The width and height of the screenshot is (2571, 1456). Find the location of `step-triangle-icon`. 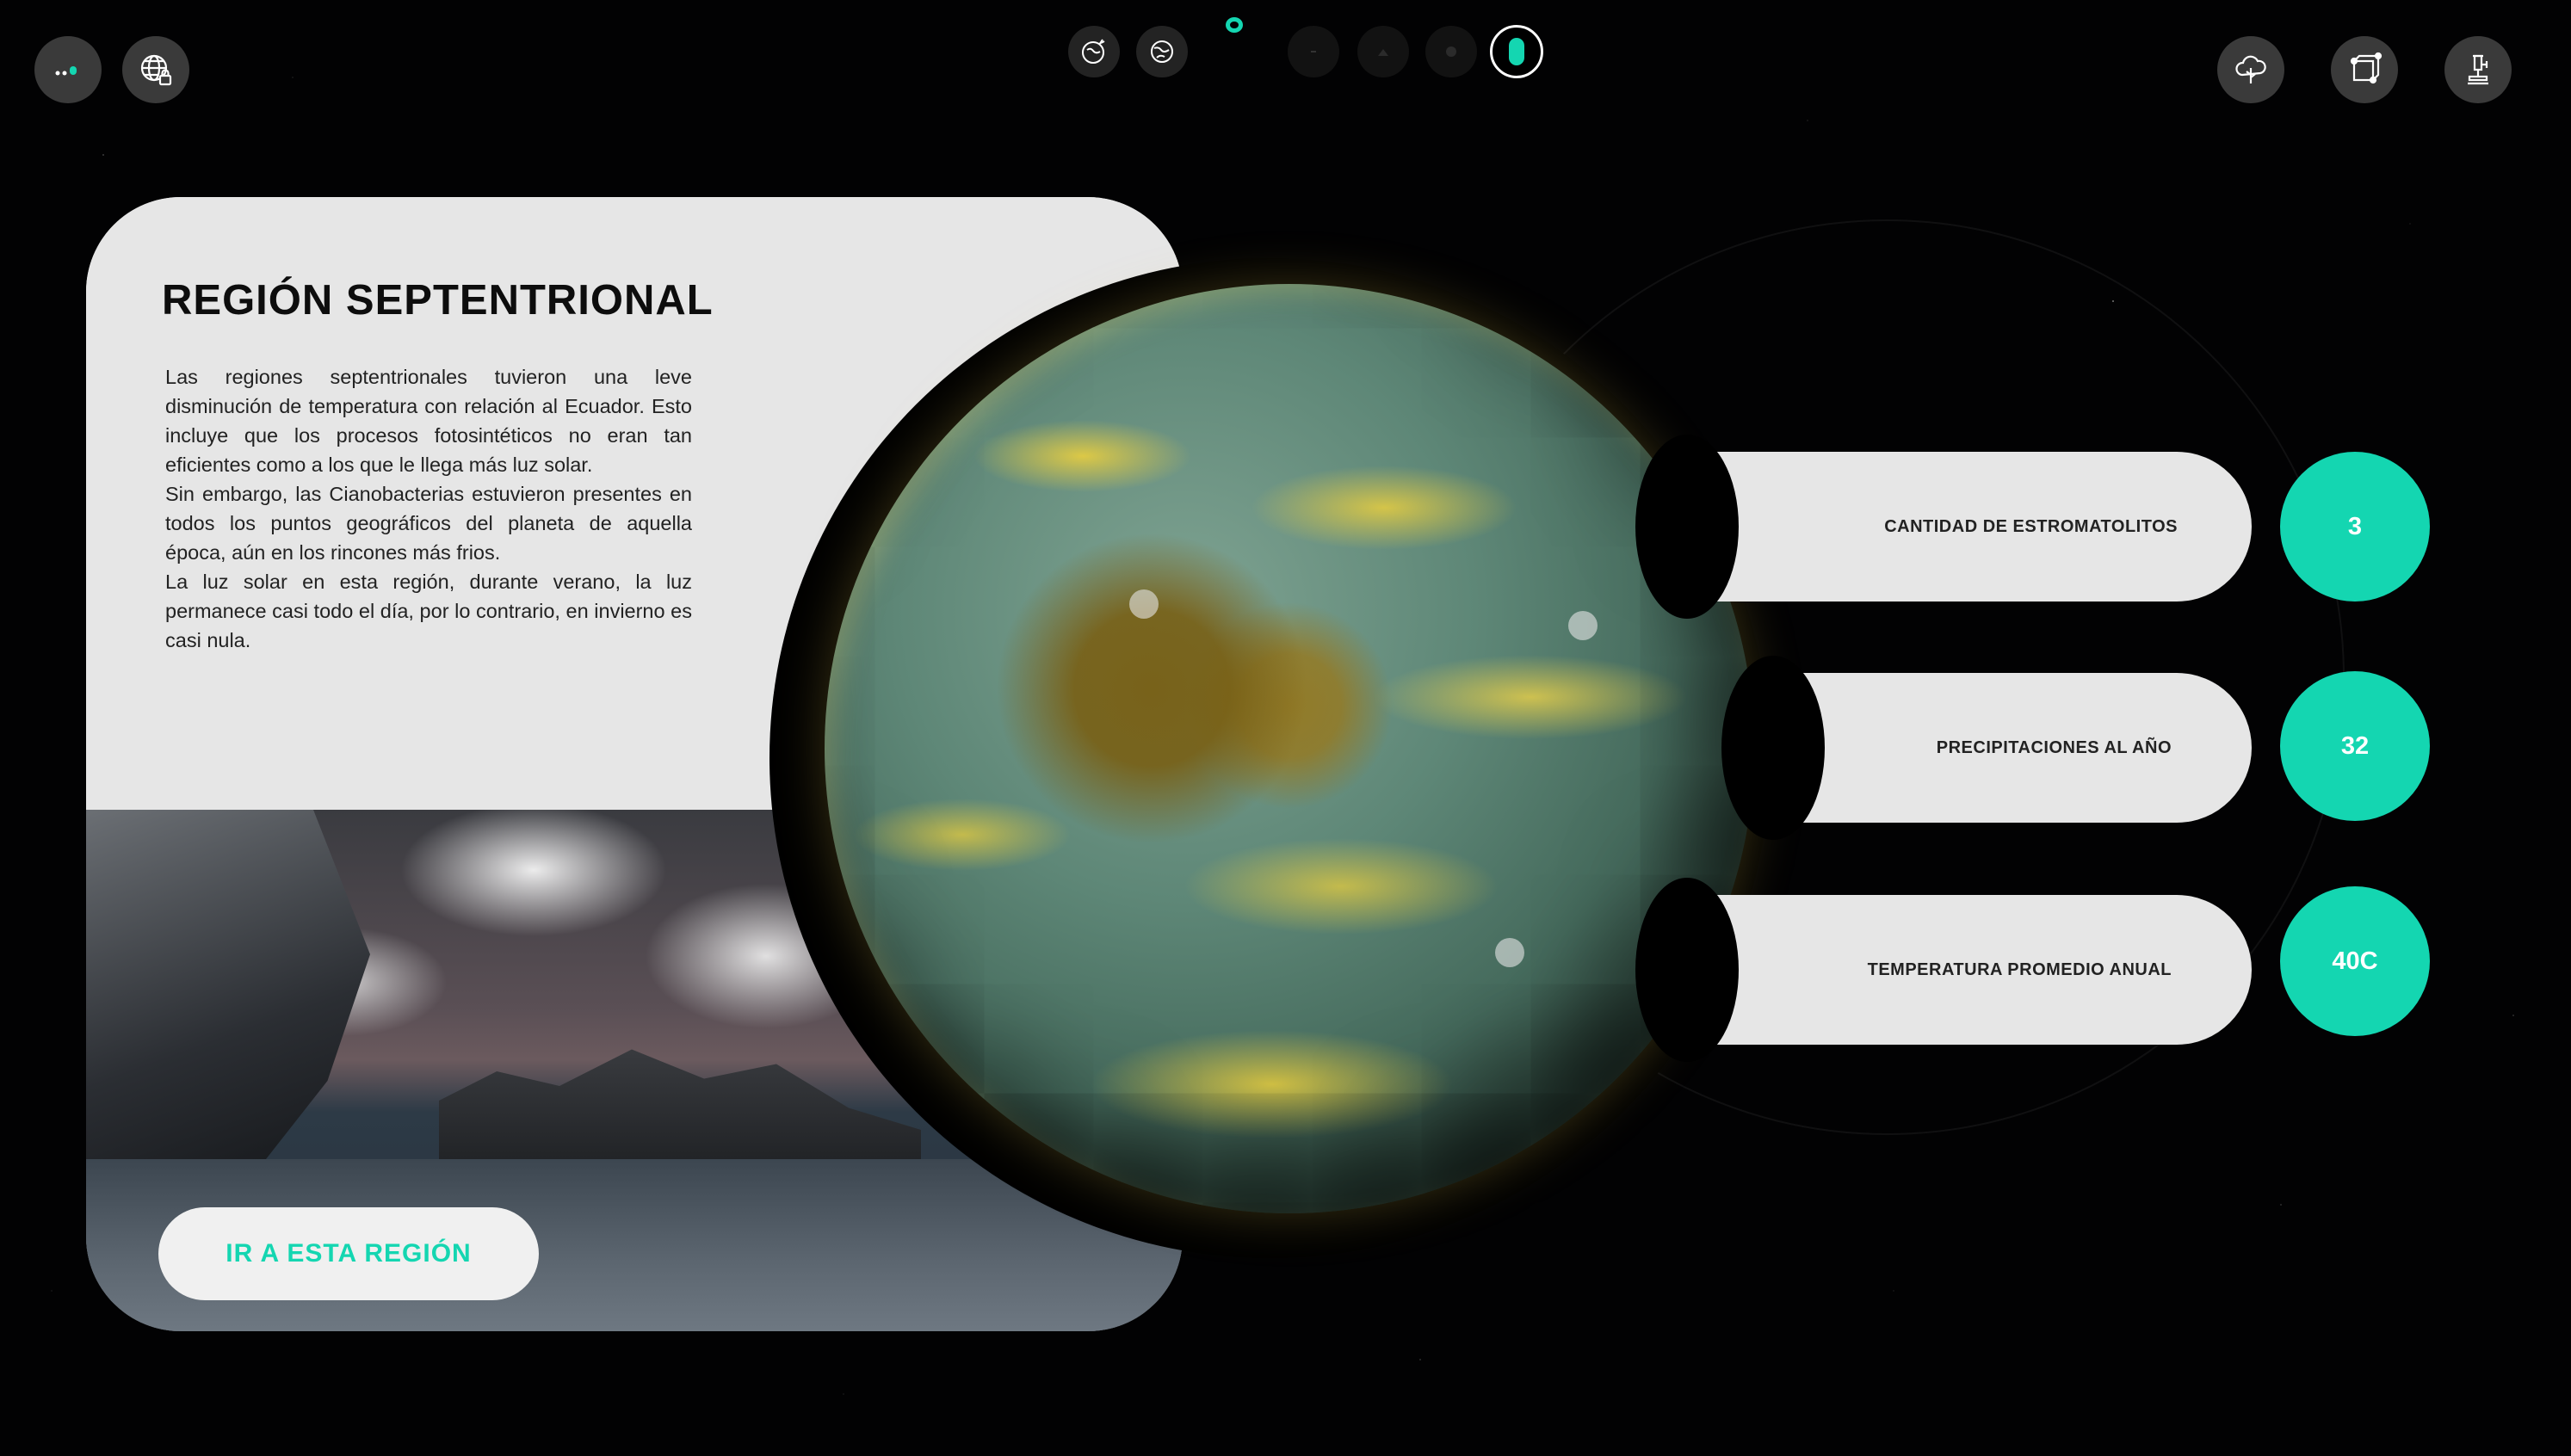

step-triangle-icon is located at coordinates (1383, 51).